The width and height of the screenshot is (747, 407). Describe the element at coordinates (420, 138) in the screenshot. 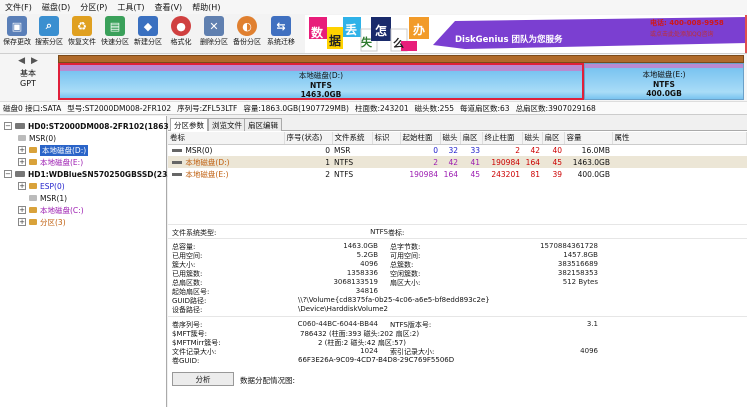

I see `col-start-cyl: 起始柱面` at that location.